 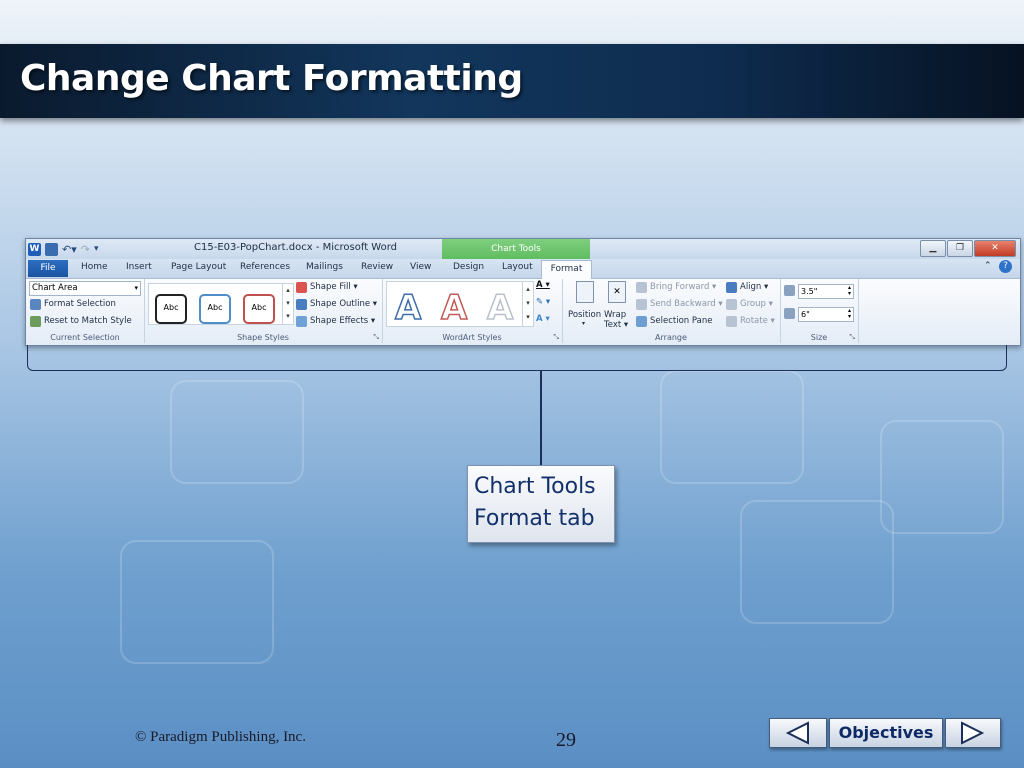 I want to click on text-outline-icon: ✎ ▾, so click(x=543, y=302).